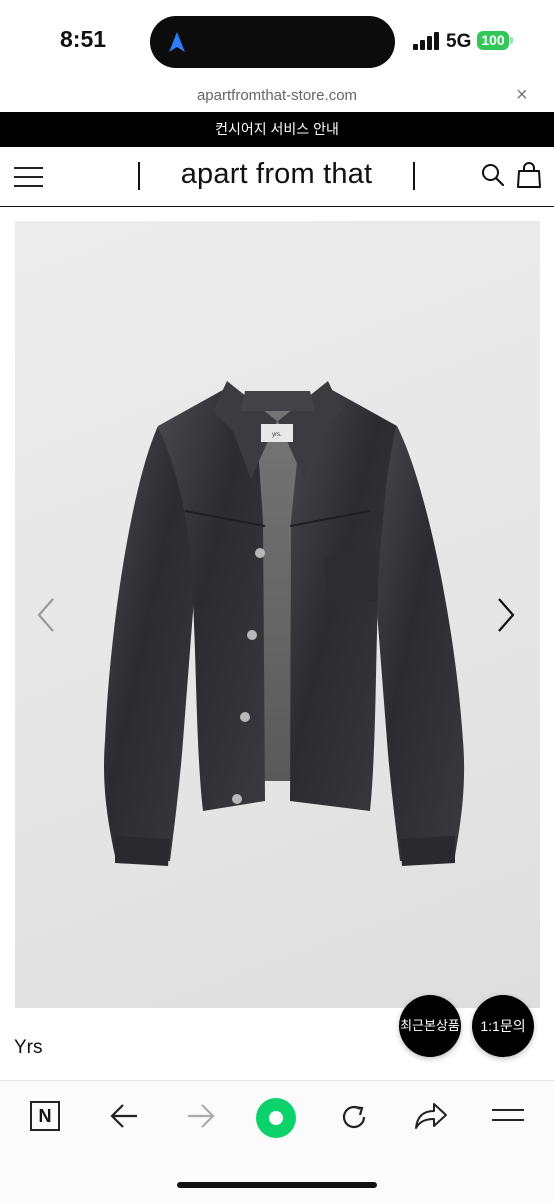 This screenshot has width=554, height=1201. What do you see at coordinates (503, 1026) in the screenshot?
I see `inquiry-button: 1:1문의` at bounding box center [503, 1026].